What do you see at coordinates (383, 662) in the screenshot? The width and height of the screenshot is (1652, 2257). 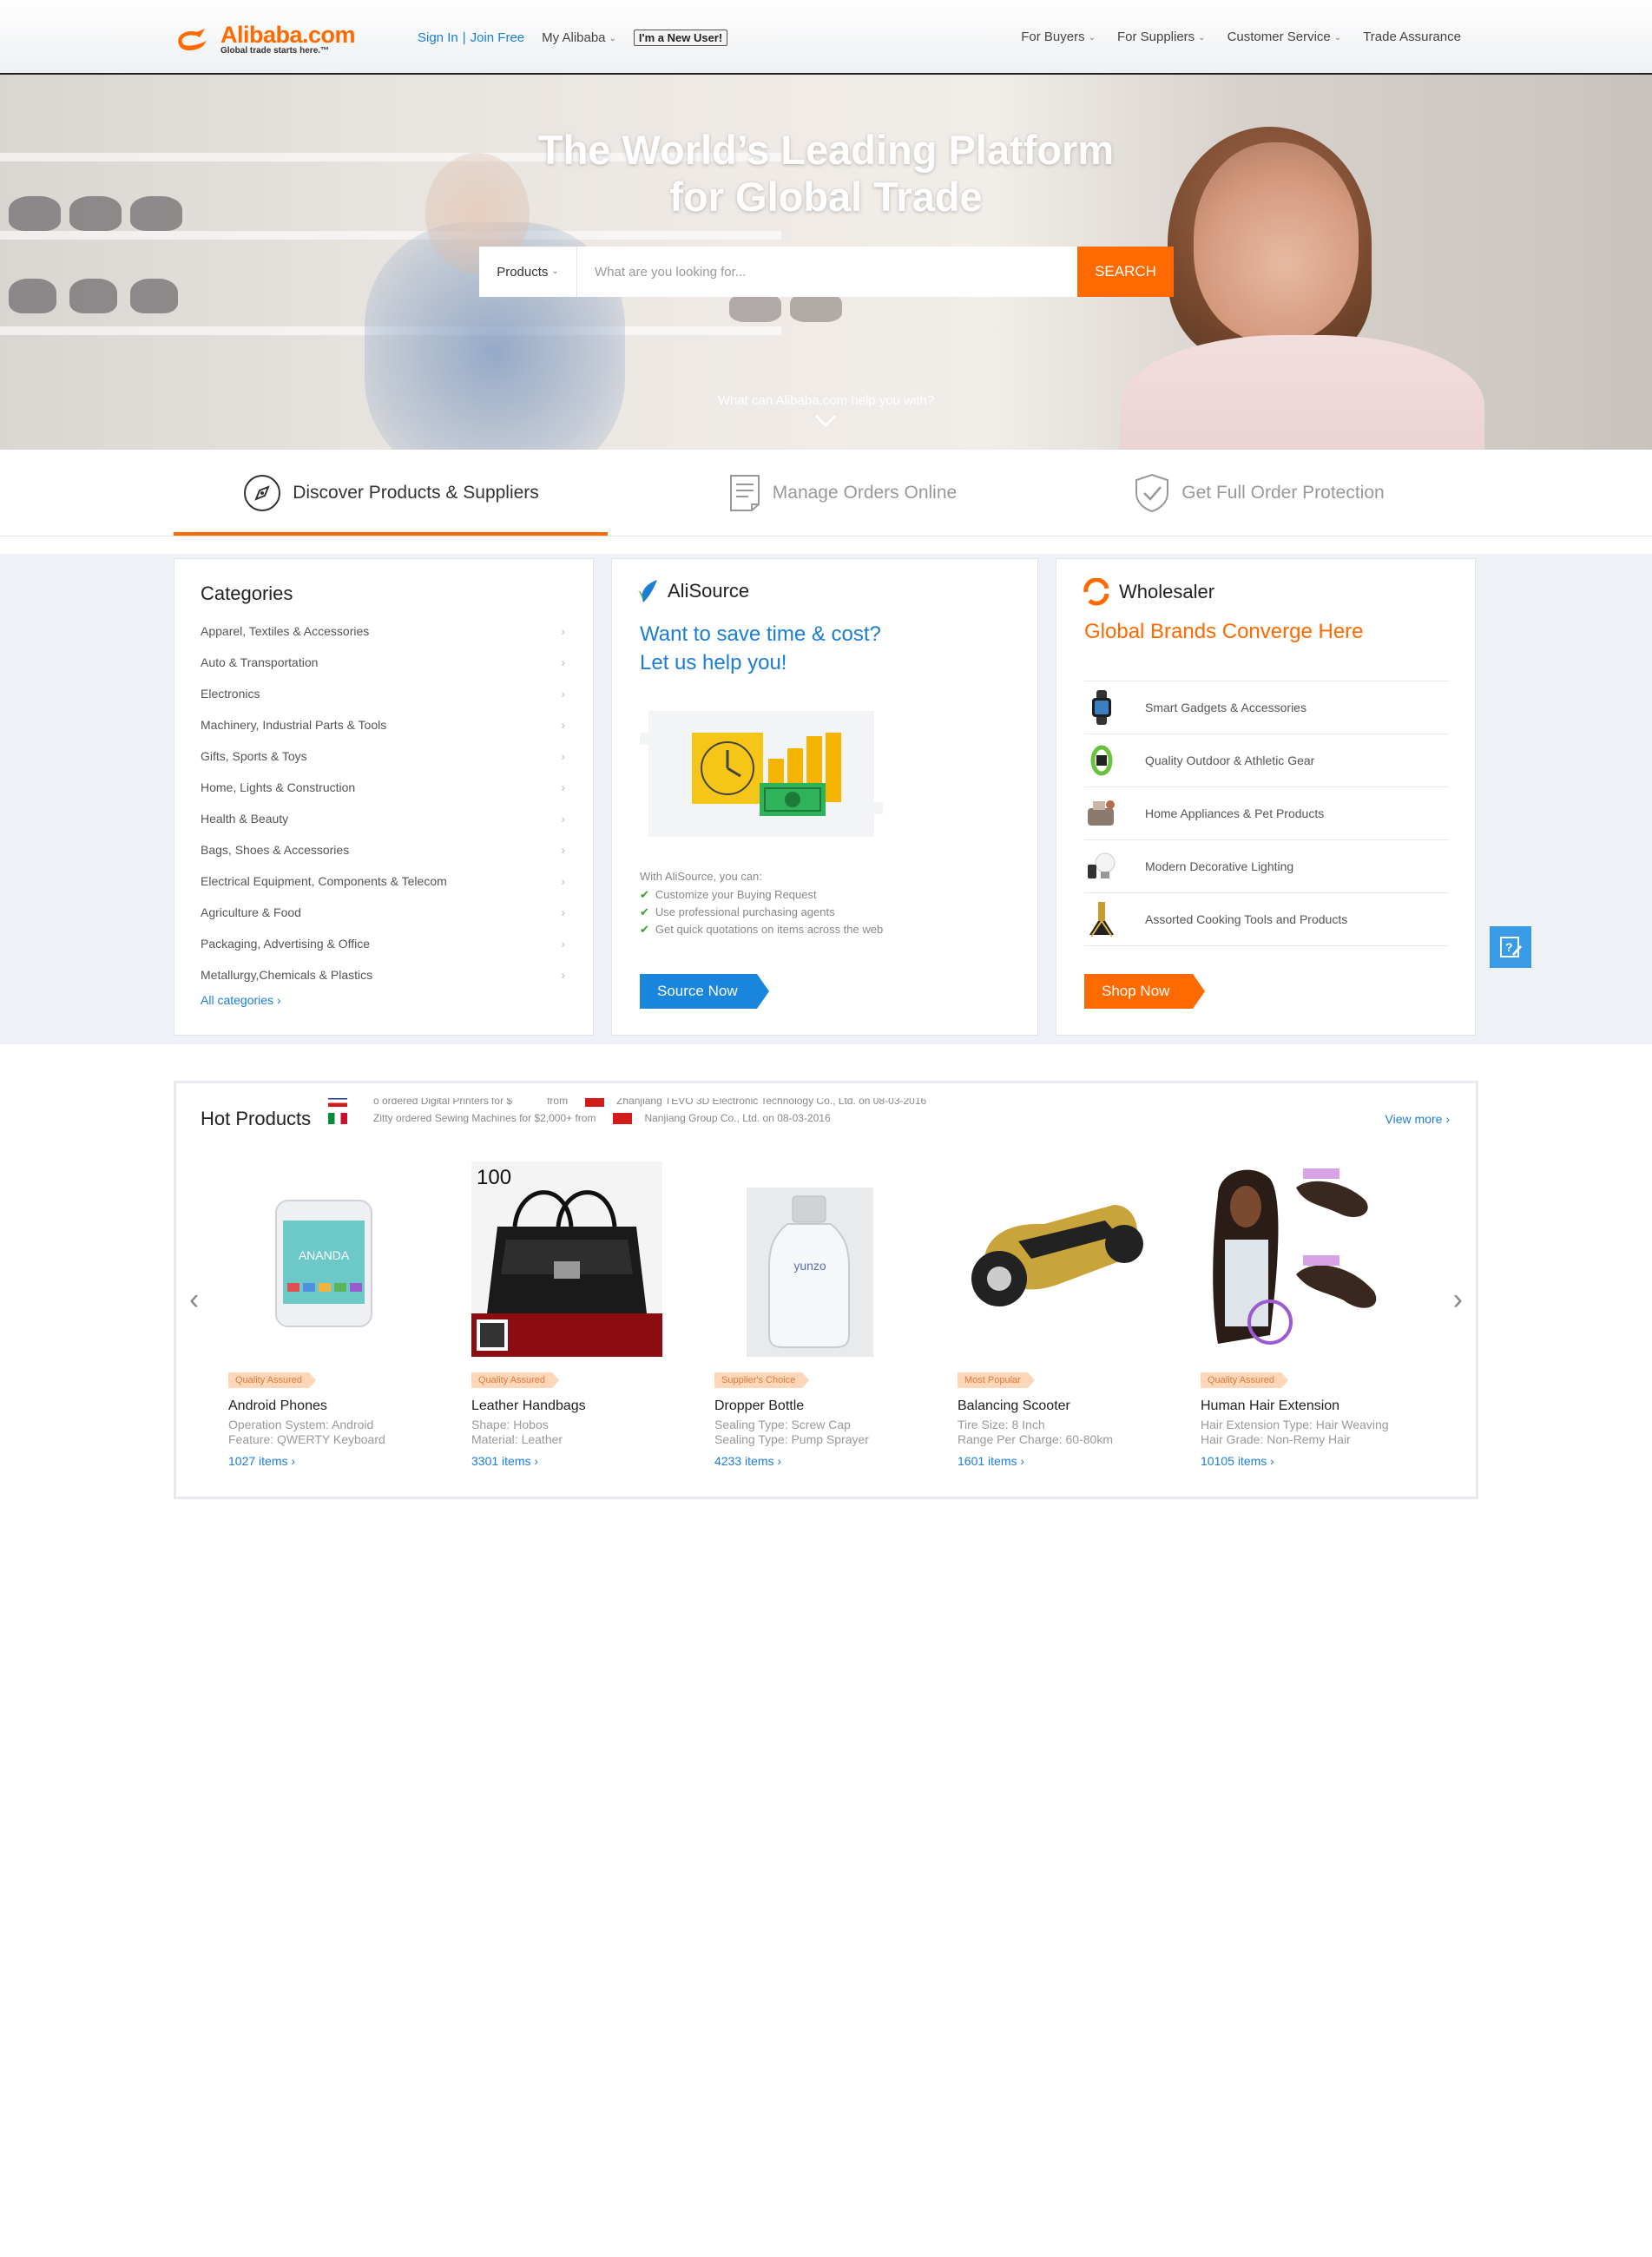 I see `category-item: Auto & Transportation ›` at bounding box center [383, 662].